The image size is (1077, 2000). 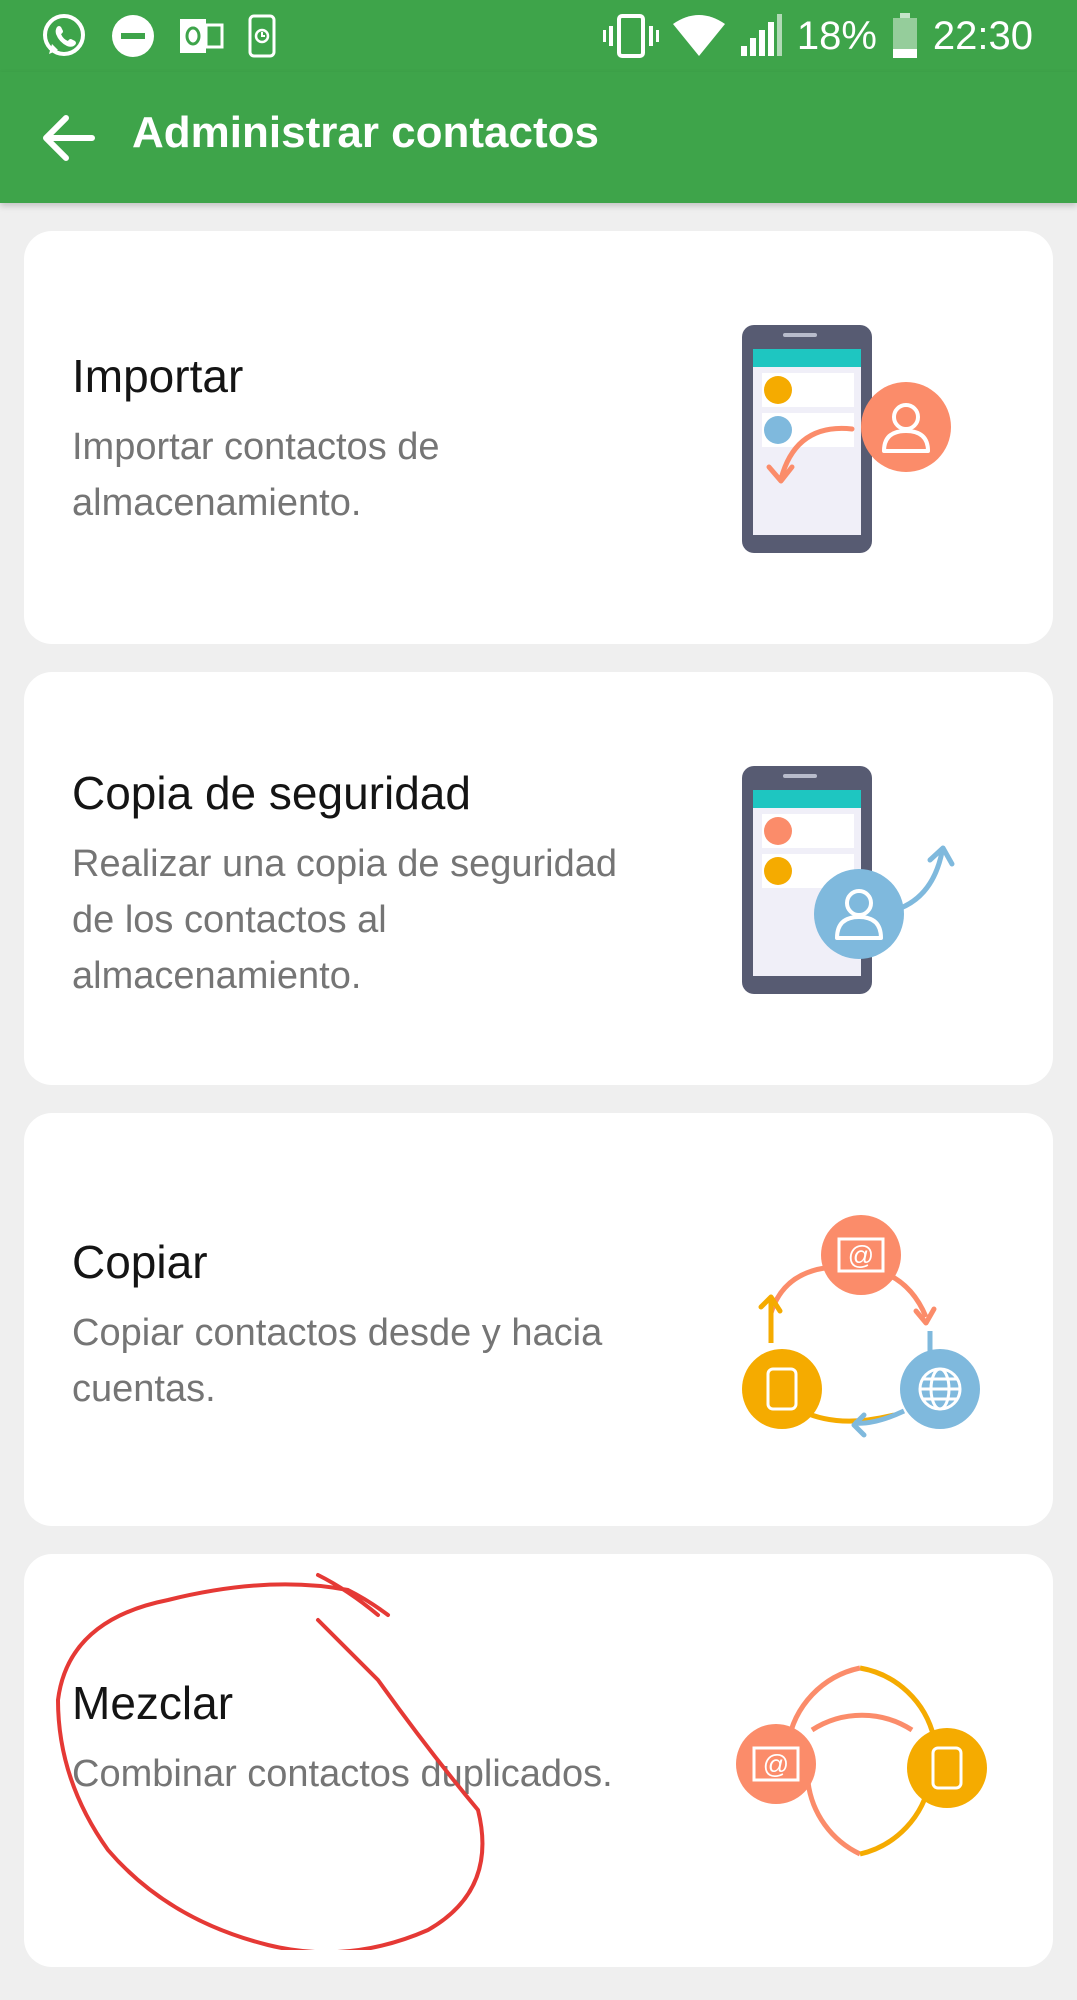 What do you see at coordinates (836, 35) in the screenshot?
I see `battery-percent: 18%` at bounding box center [836, 35].